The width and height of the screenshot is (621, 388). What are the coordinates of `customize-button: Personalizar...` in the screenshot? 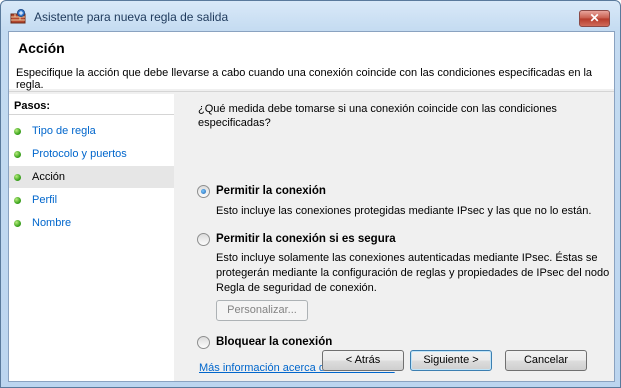 It's located at (262, 310).